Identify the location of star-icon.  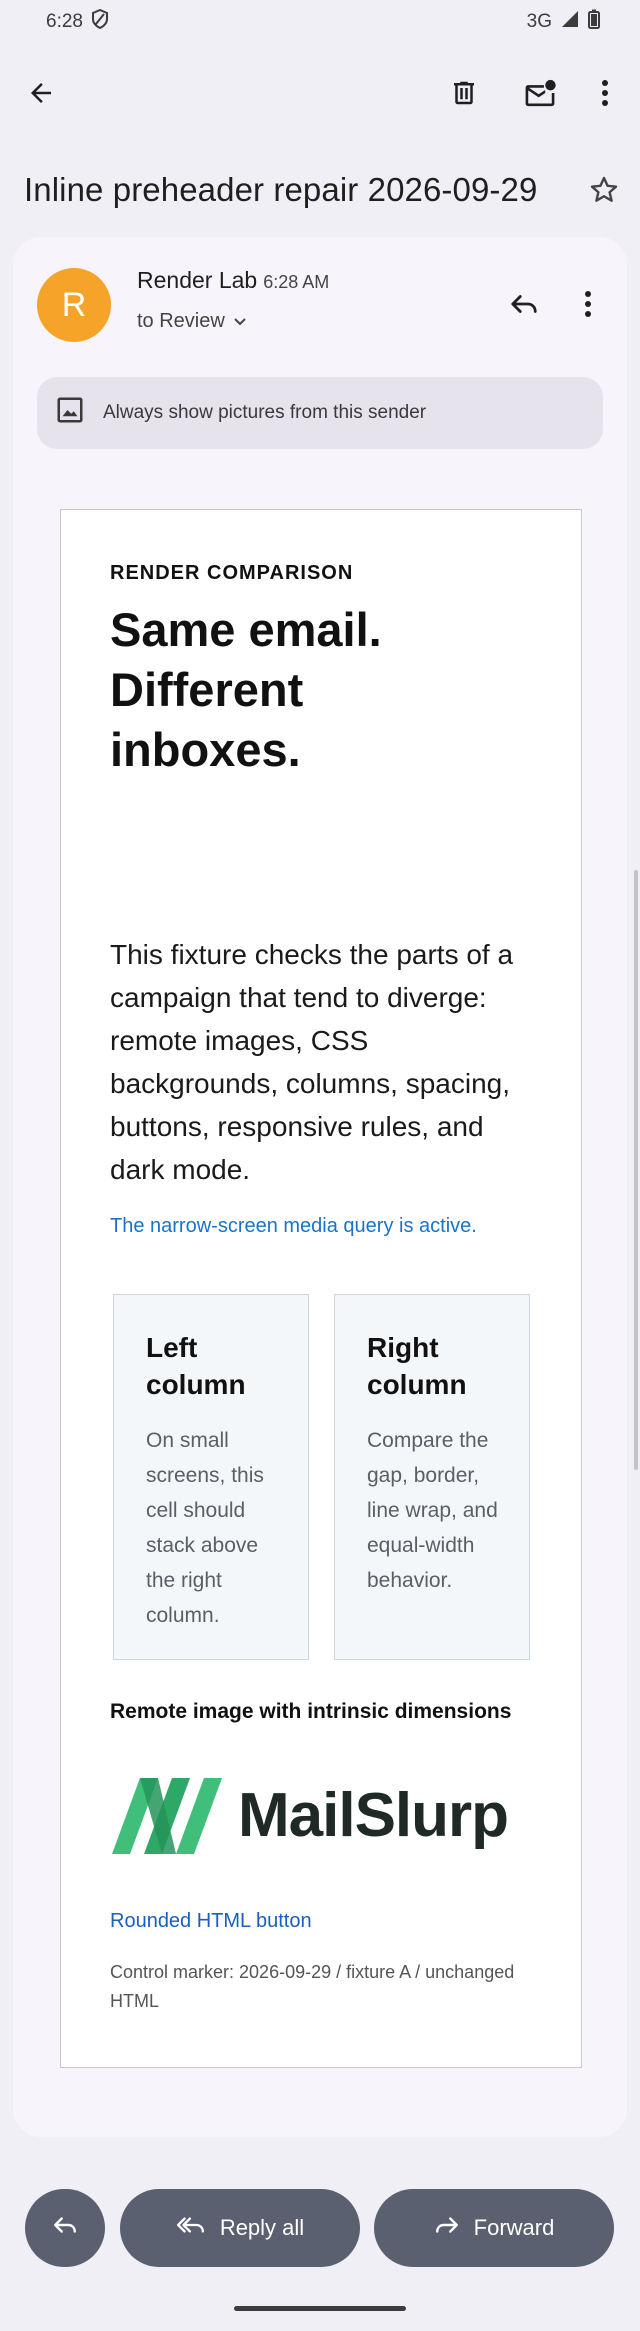
(604, 190).